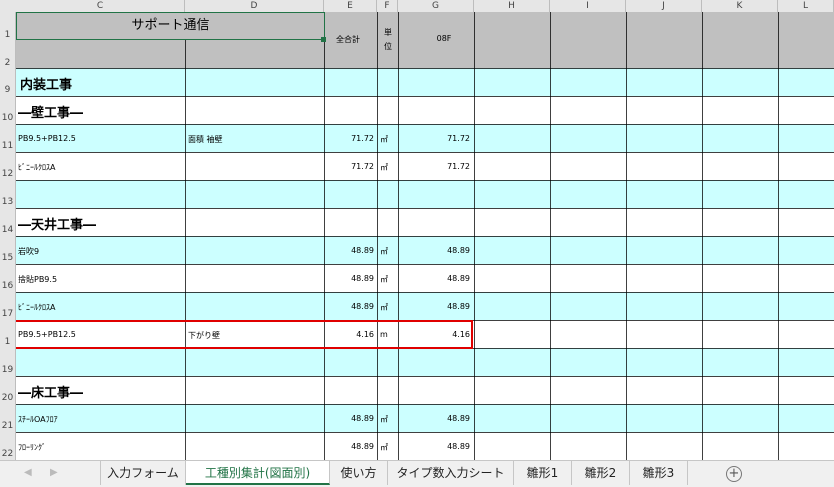 Image resolution: width=834 pixels, height=487 pixels. What do you see at coordinates (254, 6) in the screenshot?
I see `col-header-D: D` at bounding box center [254, 6].